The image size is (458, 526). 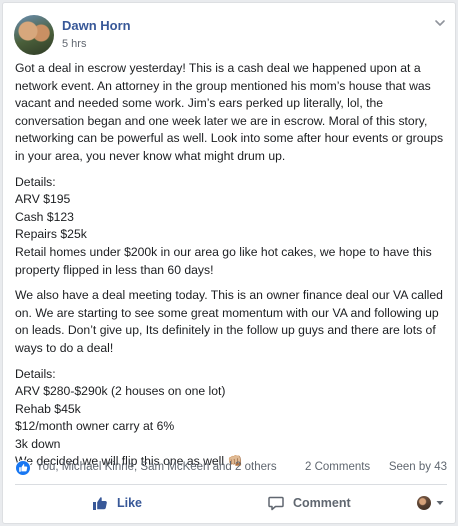 I want to click on detail-cash: Cash $123, so click(x=44, y=216).